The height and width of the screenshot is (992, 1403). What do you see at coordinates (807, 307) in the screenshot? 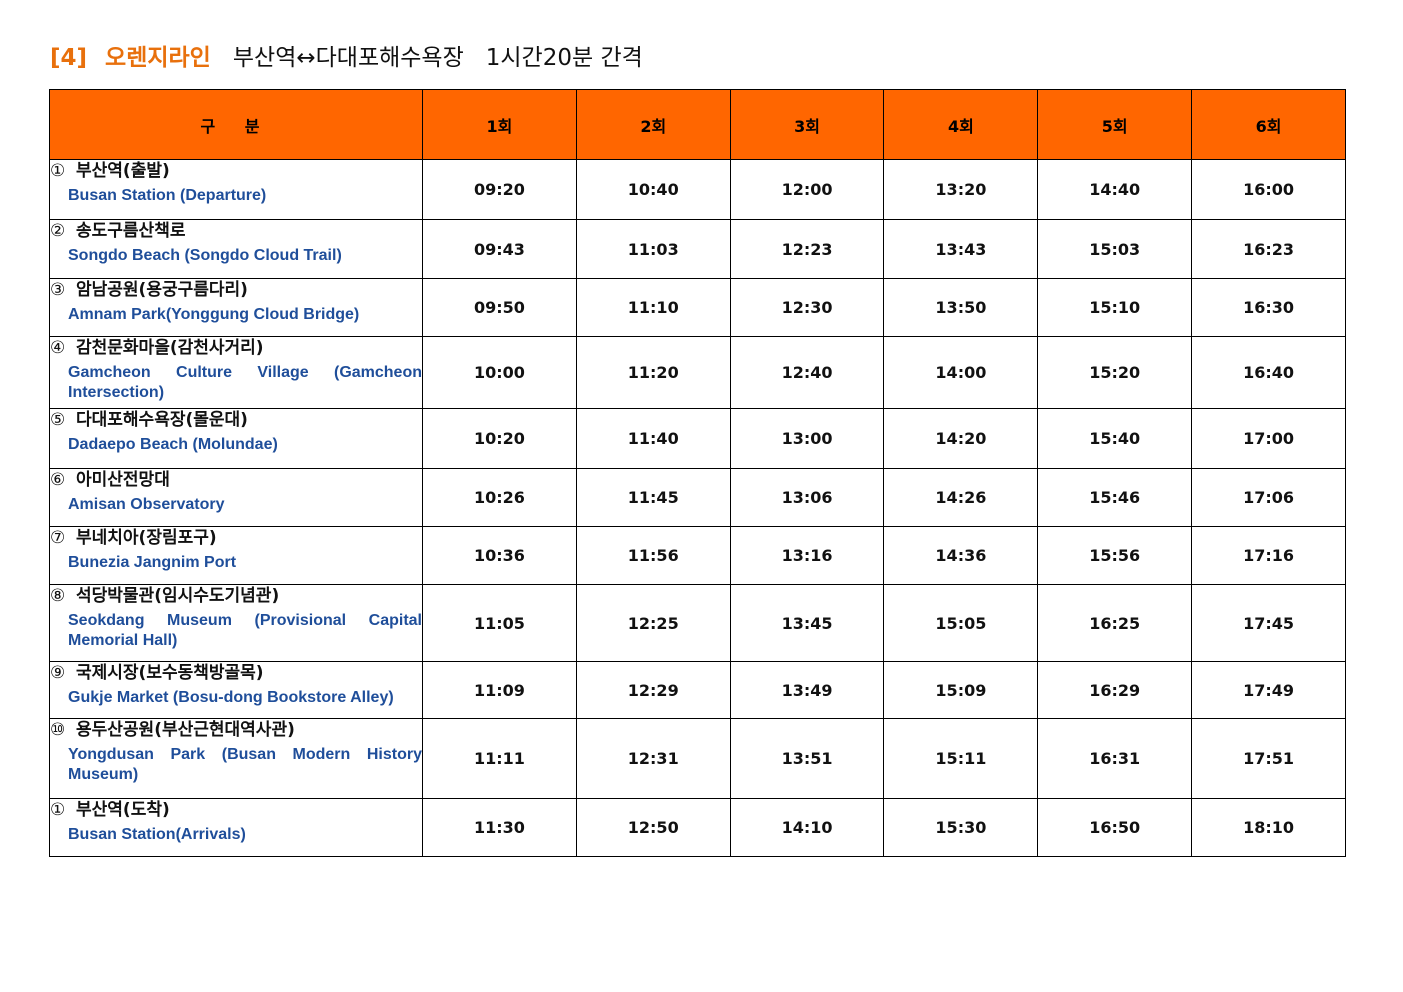
I see `departure-time-run-3: 12:30` at bounding box center [807, 307].